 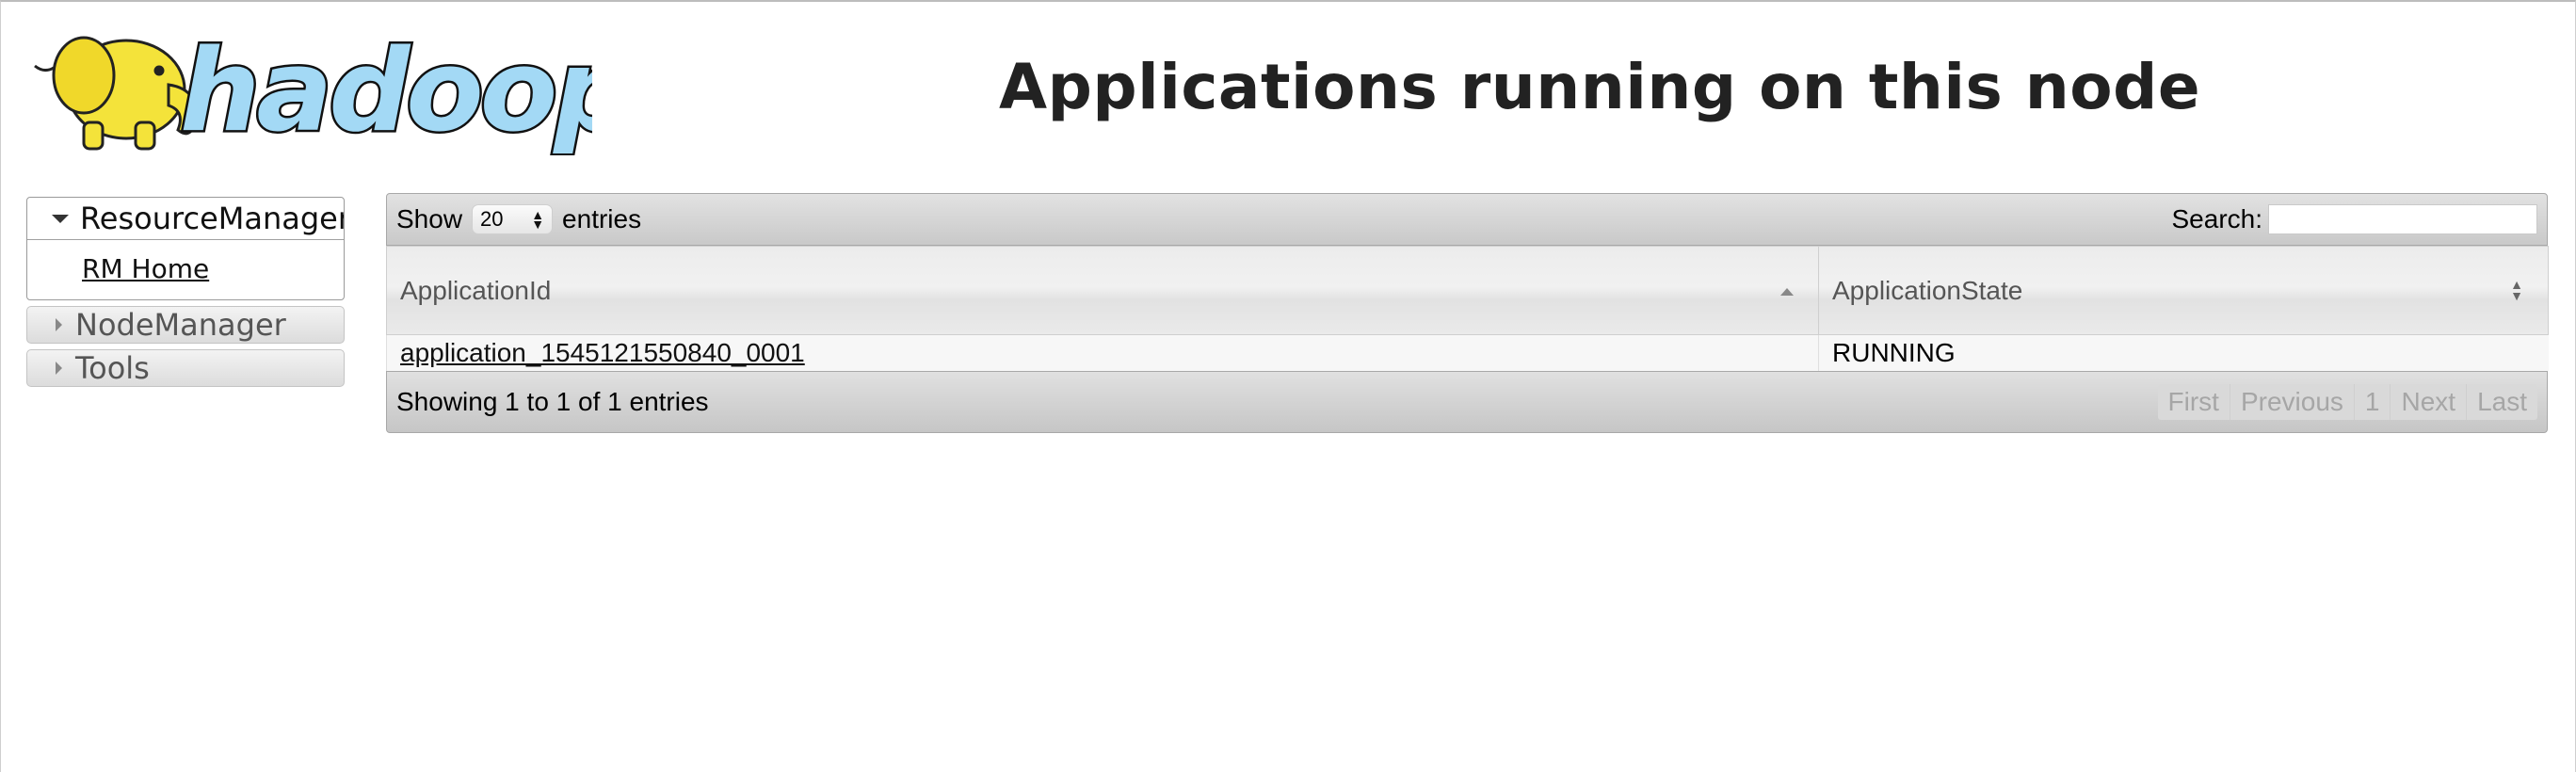 What do you see at coordinates (552, 401) in the screenshot?
I see `table-info: Showing 1 to 1 of 1 entries` at bounding box center [552, 401].